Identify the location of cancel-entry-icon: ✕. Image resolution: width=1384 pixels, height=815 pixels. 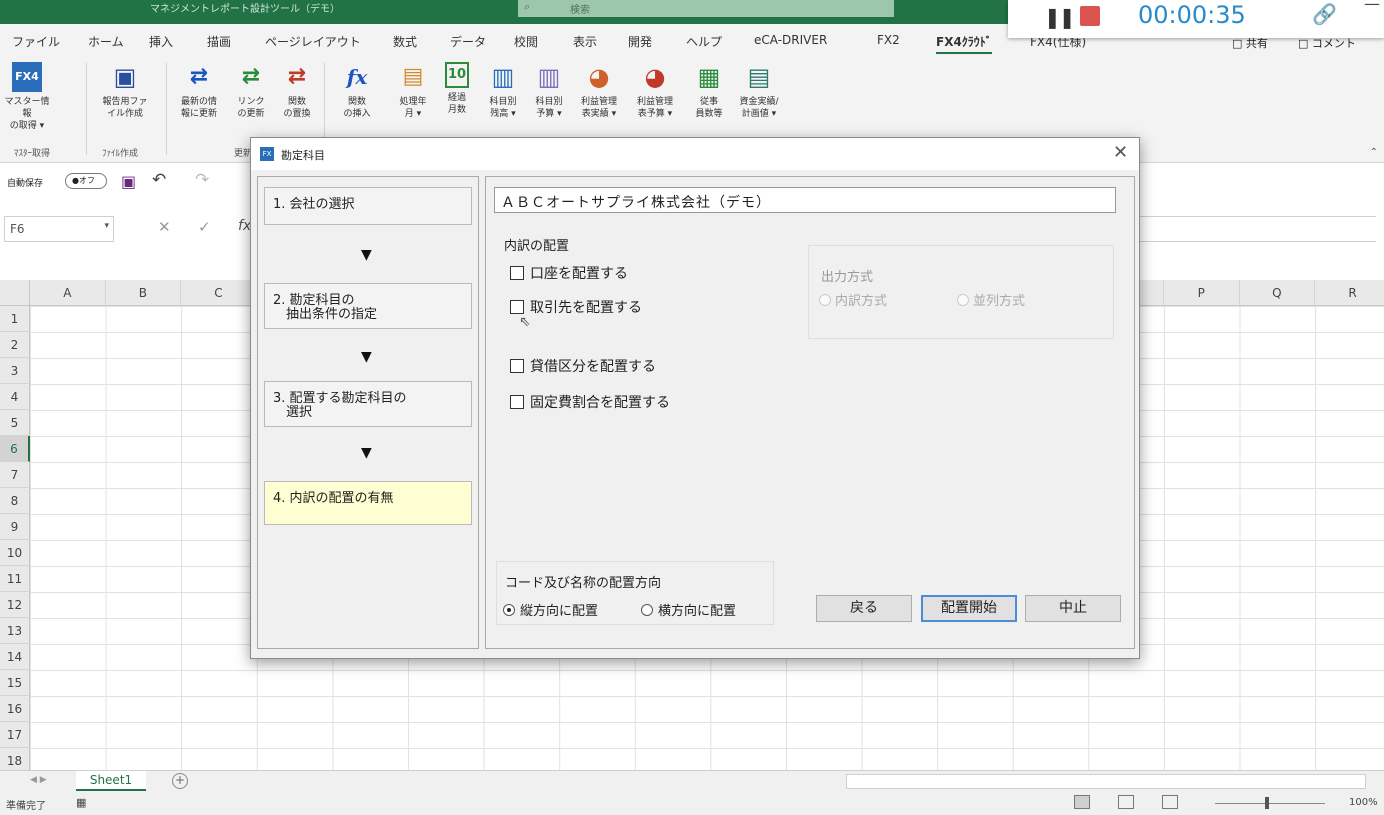
(164, 227).